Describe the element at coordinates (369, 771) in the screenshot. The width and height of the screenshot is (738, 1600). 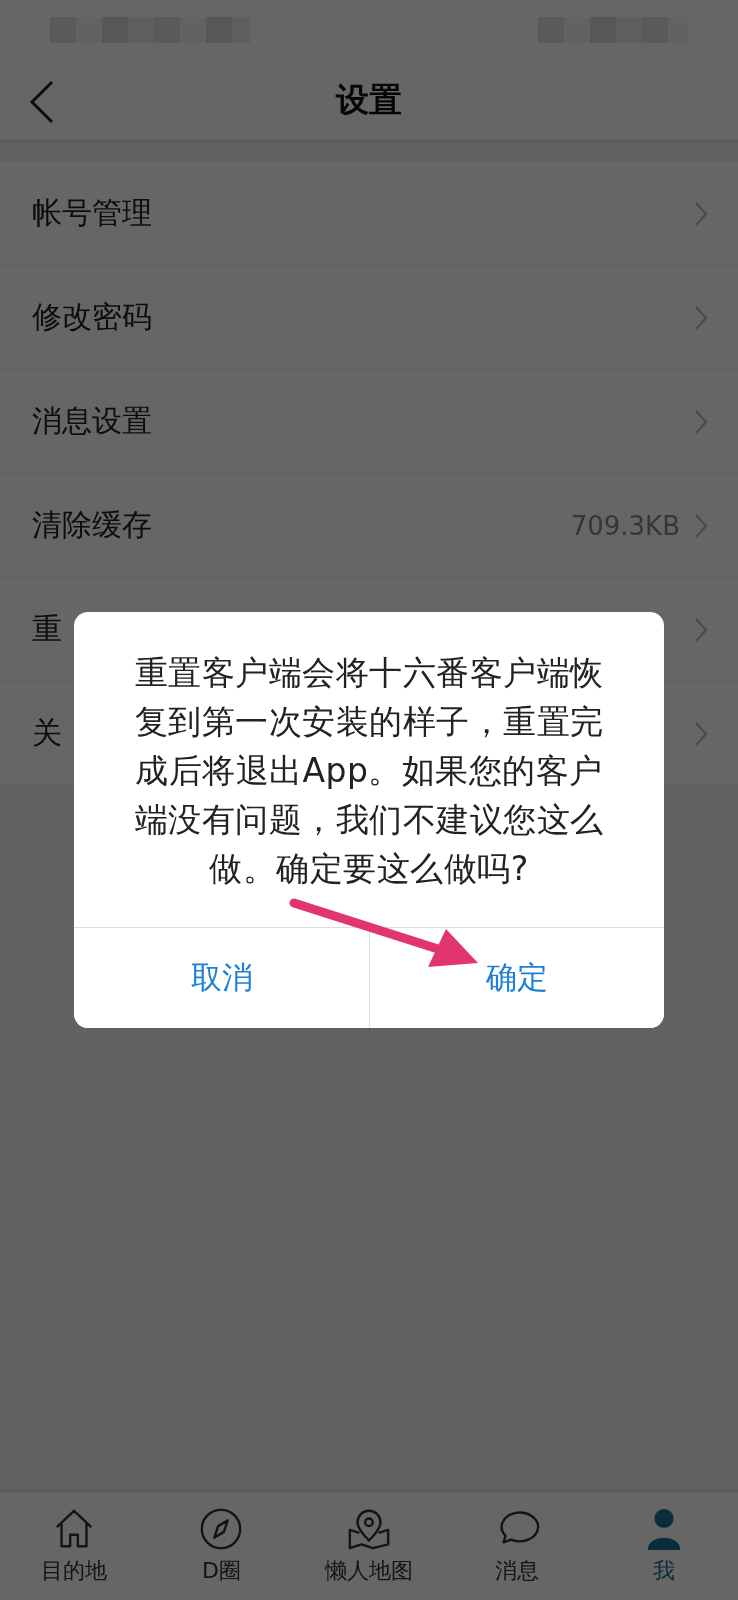
I see `dialog-message: 重置客户端会将十六番客户端恢复到第一次安装的样子，重置完成后将退出App。如果您的客户端没有问题，我们不建议您这么做。确定要这么做吗?` at that location.